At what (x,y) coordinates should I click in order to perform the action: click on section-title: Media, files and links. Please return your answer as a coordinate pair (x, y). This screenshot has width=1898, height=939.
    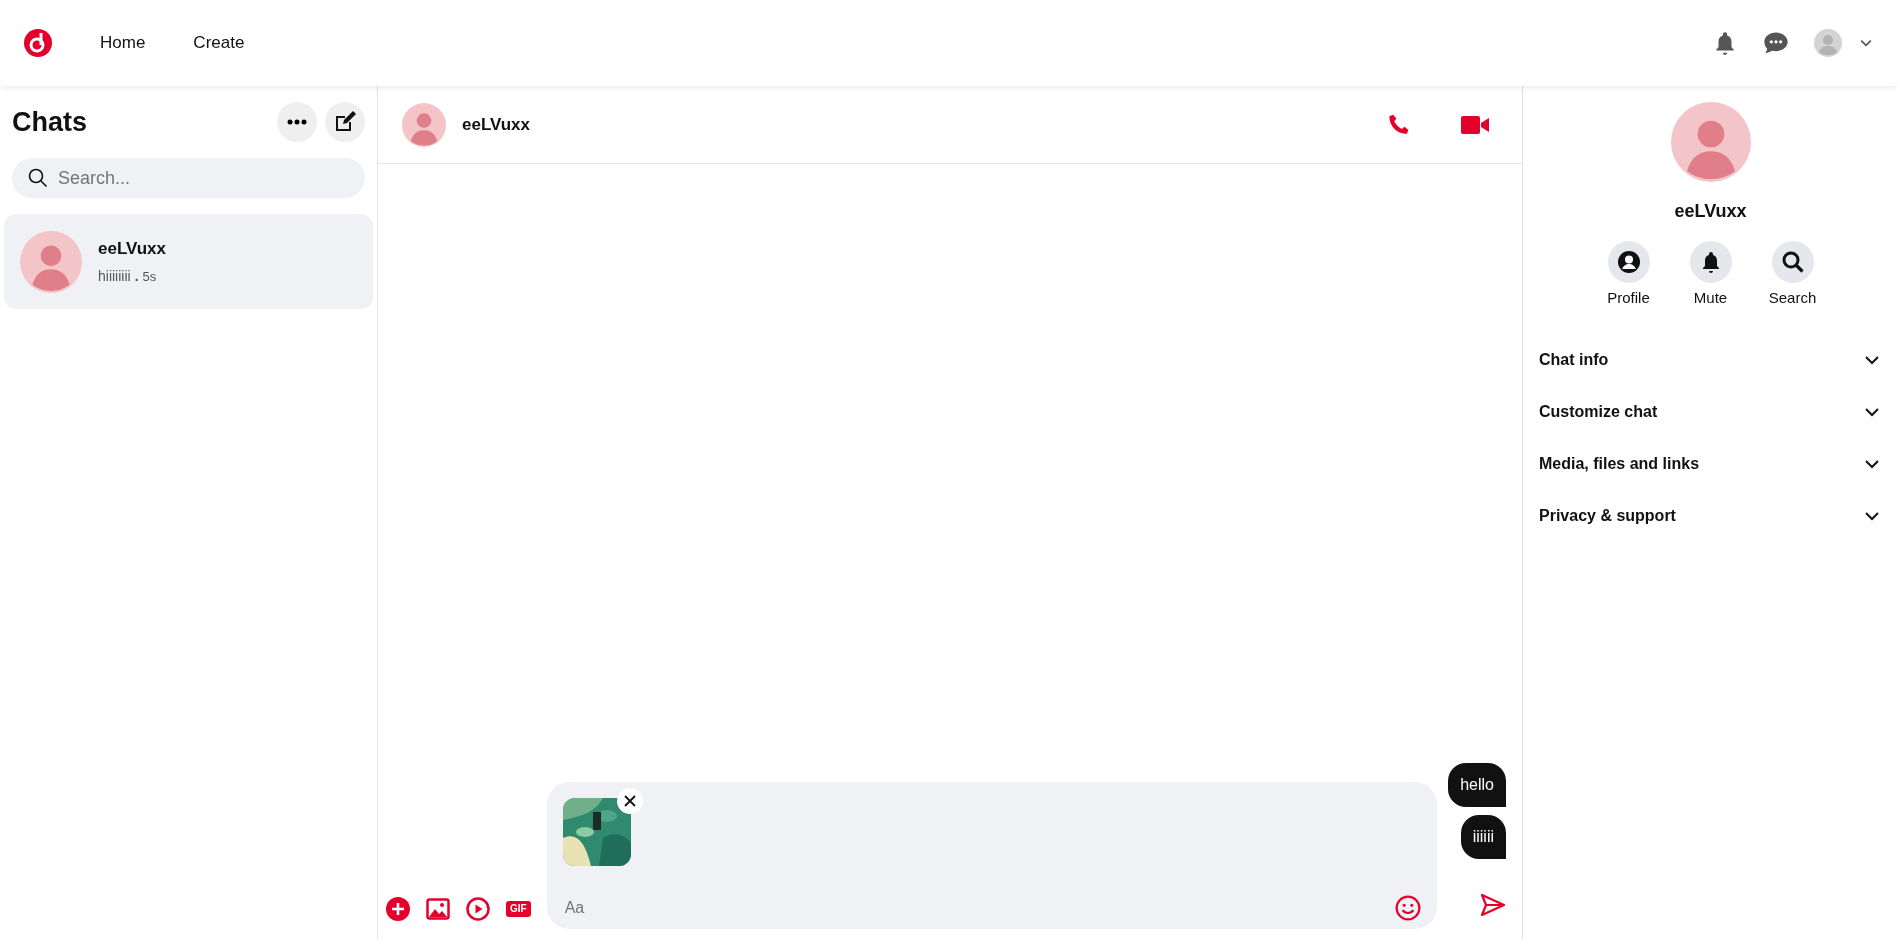
    Looking at the image, I should click on (1619, 463).